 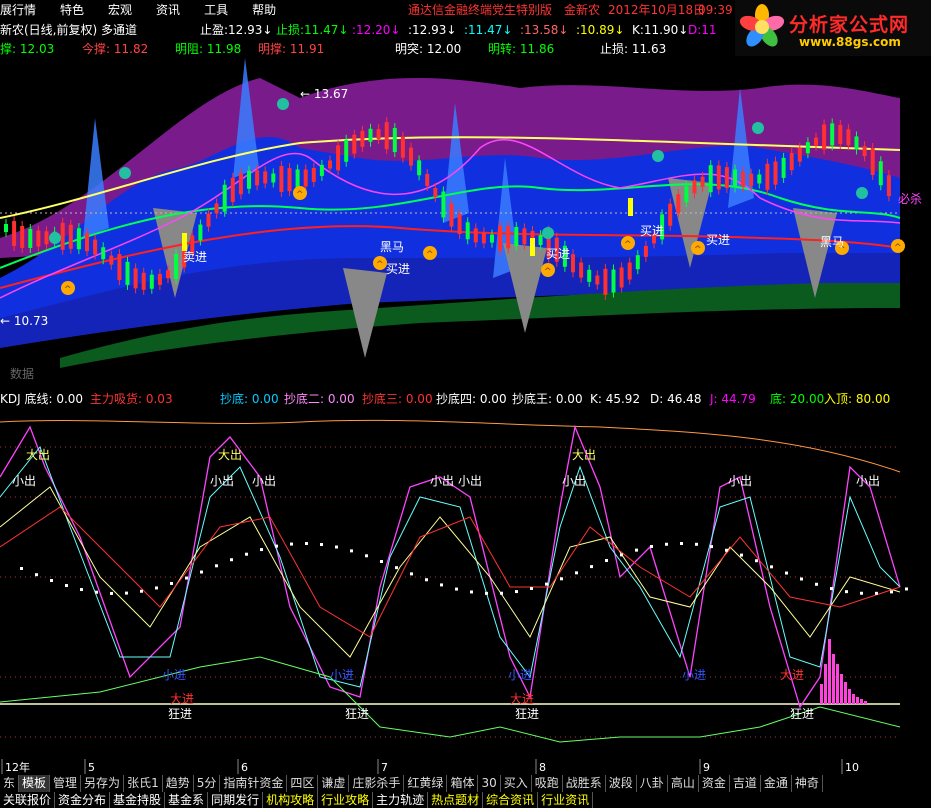 What do you see at coordinates (42, 399) in the screenshot?
I see `kdj-value-0: KDJ 底线: 0.00` at bounding box center [42, 399].